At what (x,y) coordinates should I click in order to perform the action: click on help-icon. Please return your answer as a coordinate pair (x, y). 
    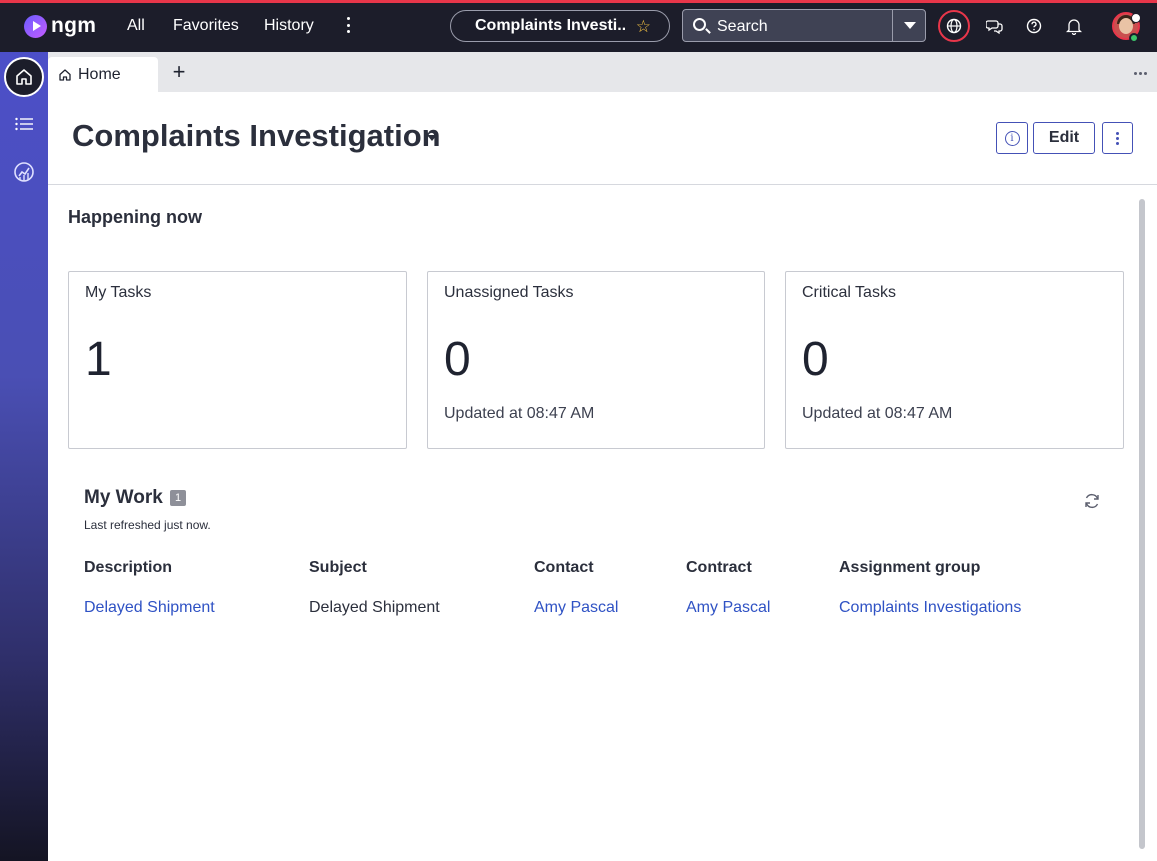
    Looking at the image, I should click on (1034, 26).